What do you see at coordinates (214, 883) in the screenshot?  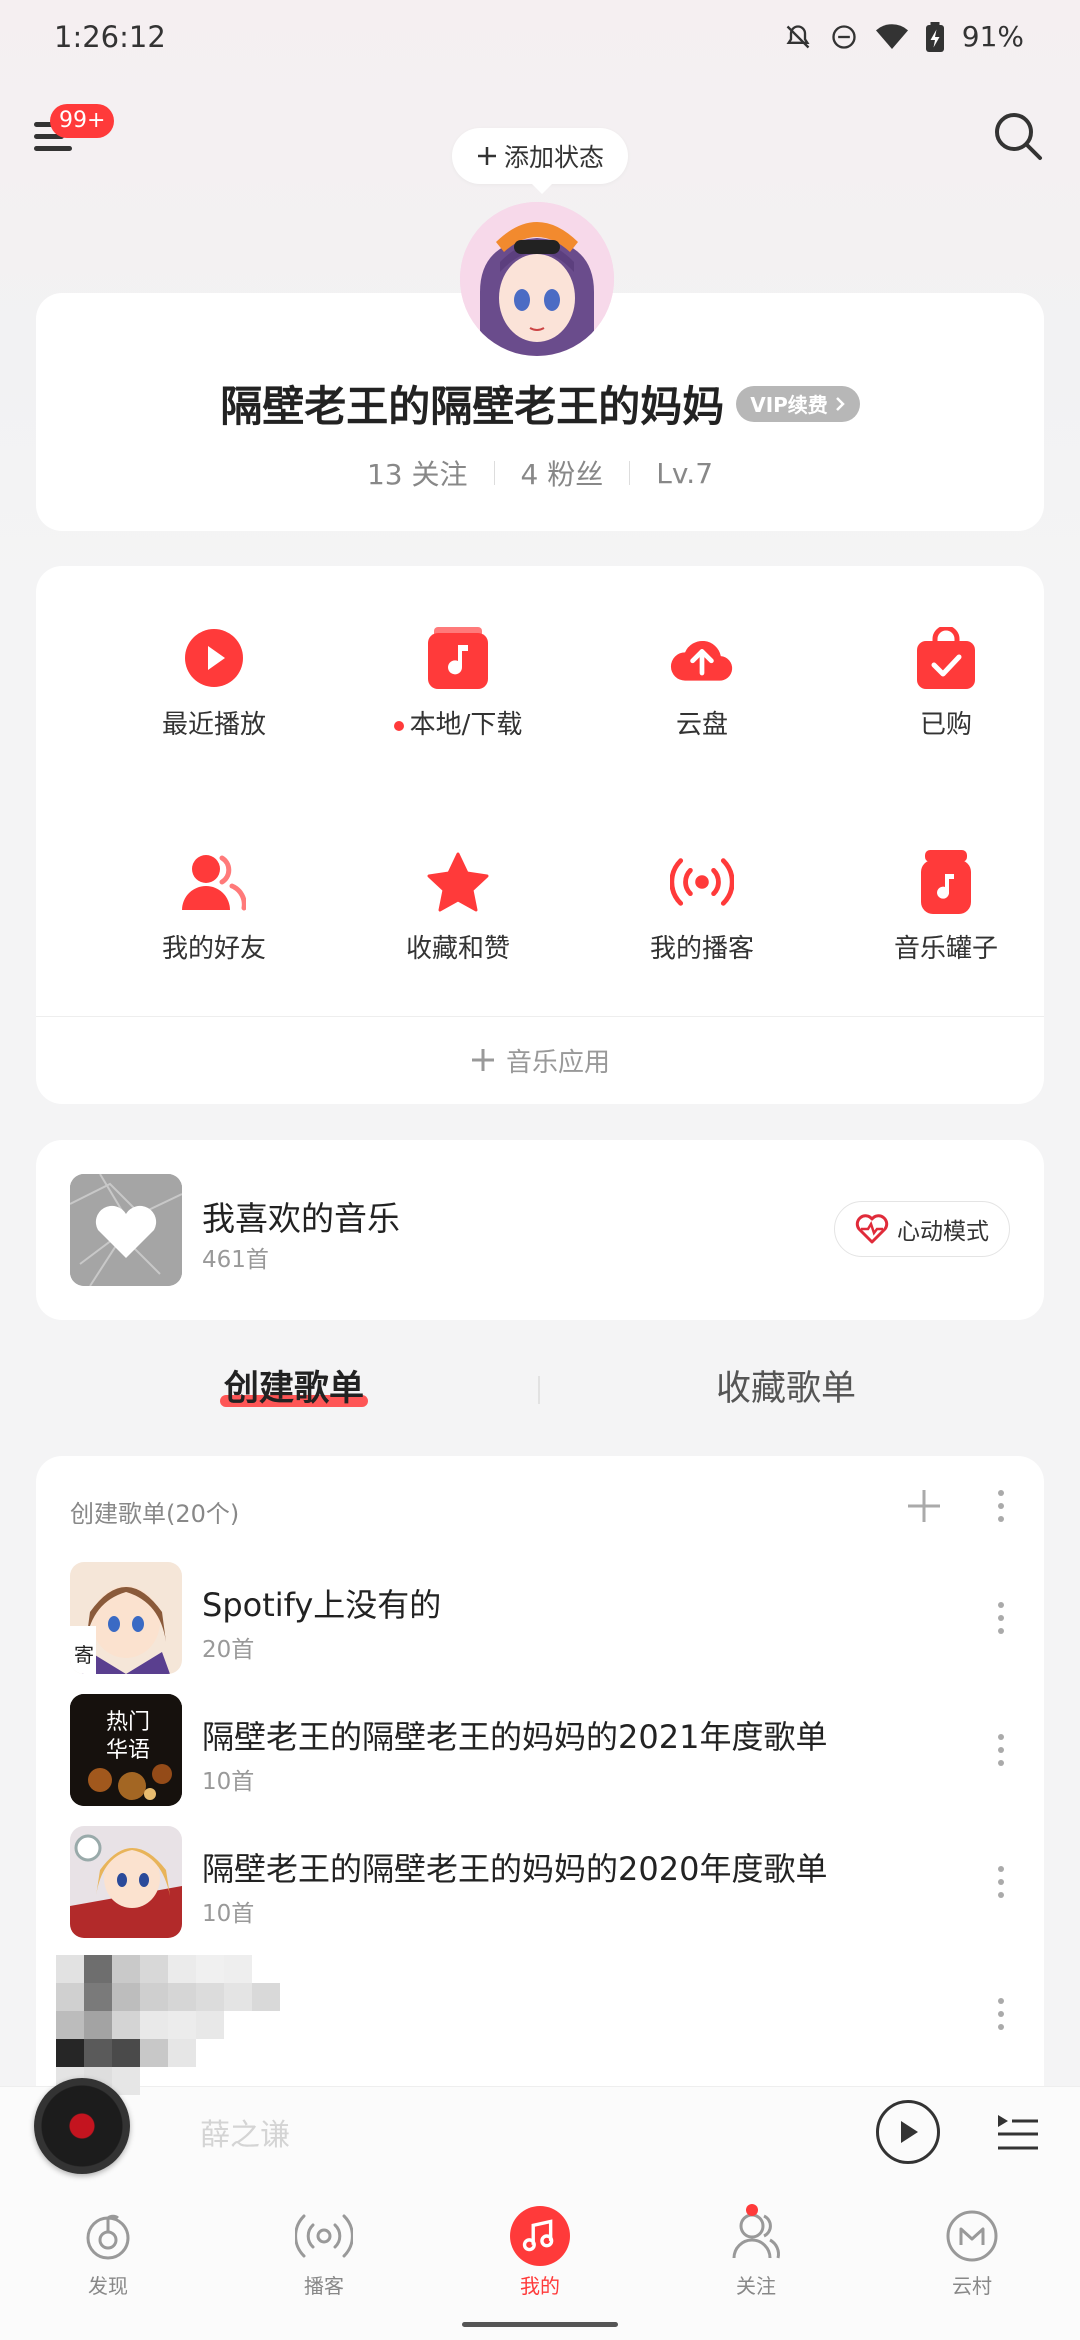 I see `friends-icon` at bounding box center [214, 883].